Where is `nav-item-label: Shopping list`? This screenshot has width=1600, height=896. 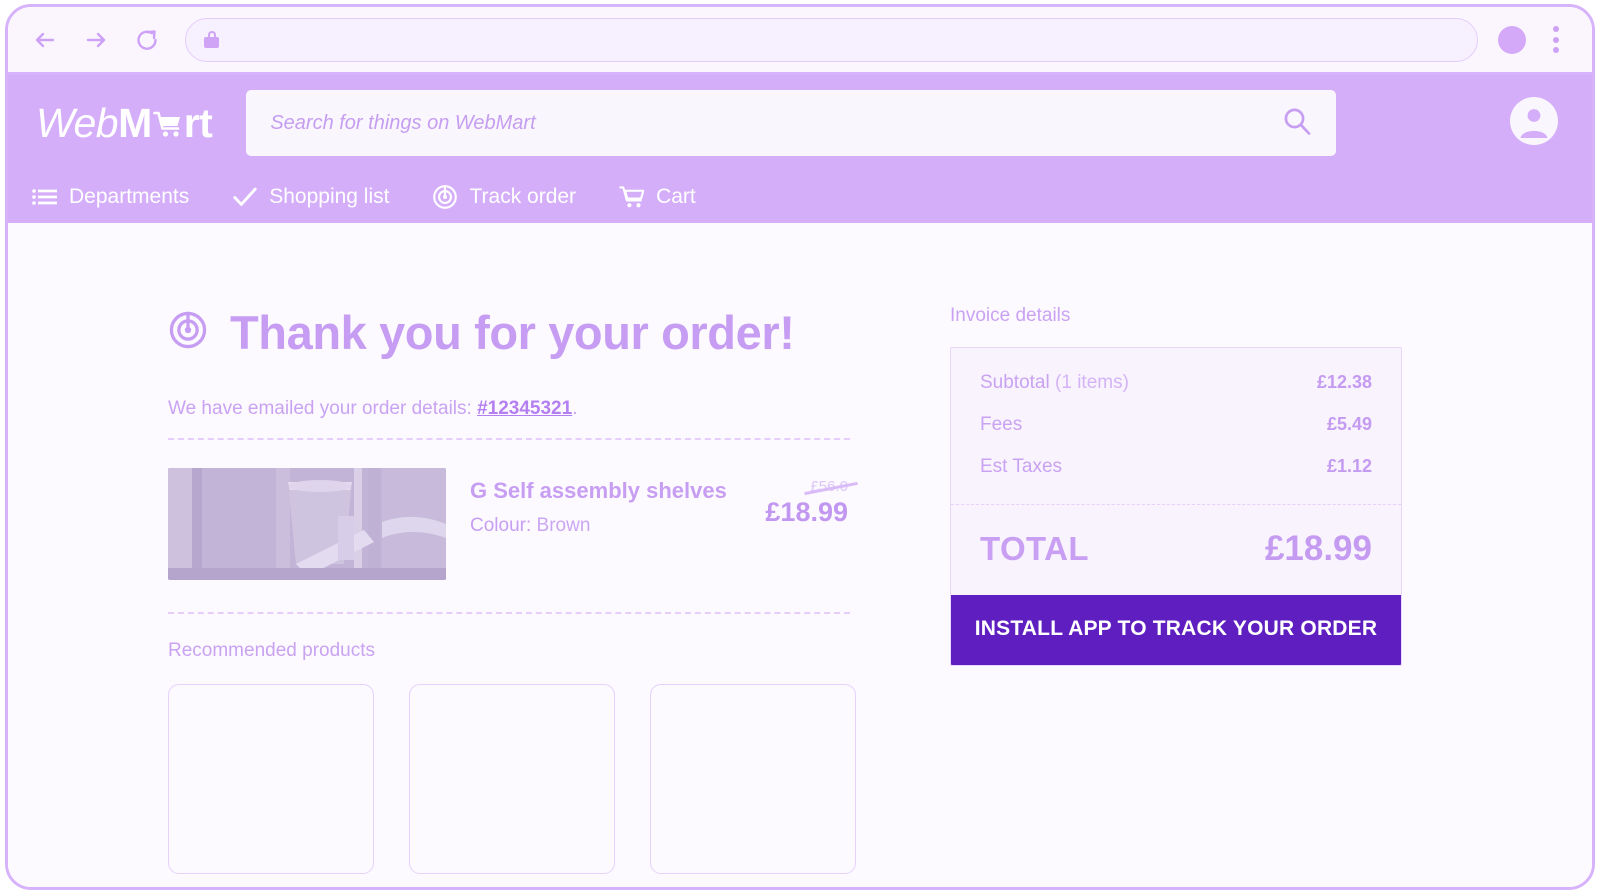 nav-item-label: Shopping list is located at coordinates (329, 196).